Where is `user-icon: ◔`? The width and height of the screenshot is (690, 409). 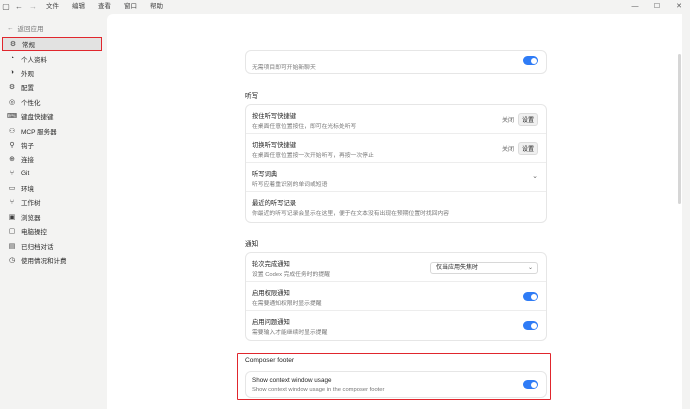
user-icon: ◔ is located at coordinates (12, 59).